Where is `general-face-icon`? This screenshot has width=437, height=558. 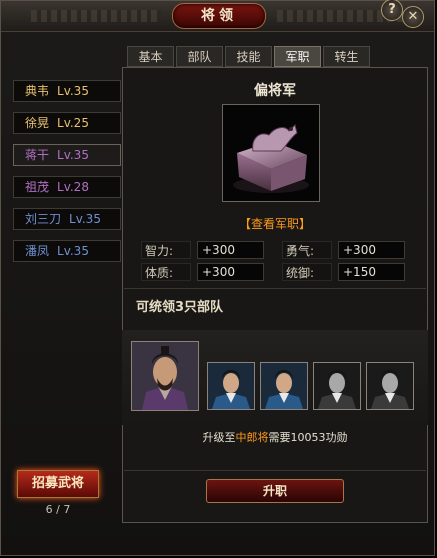
general-face-icon is located at coordinates (165, 376).